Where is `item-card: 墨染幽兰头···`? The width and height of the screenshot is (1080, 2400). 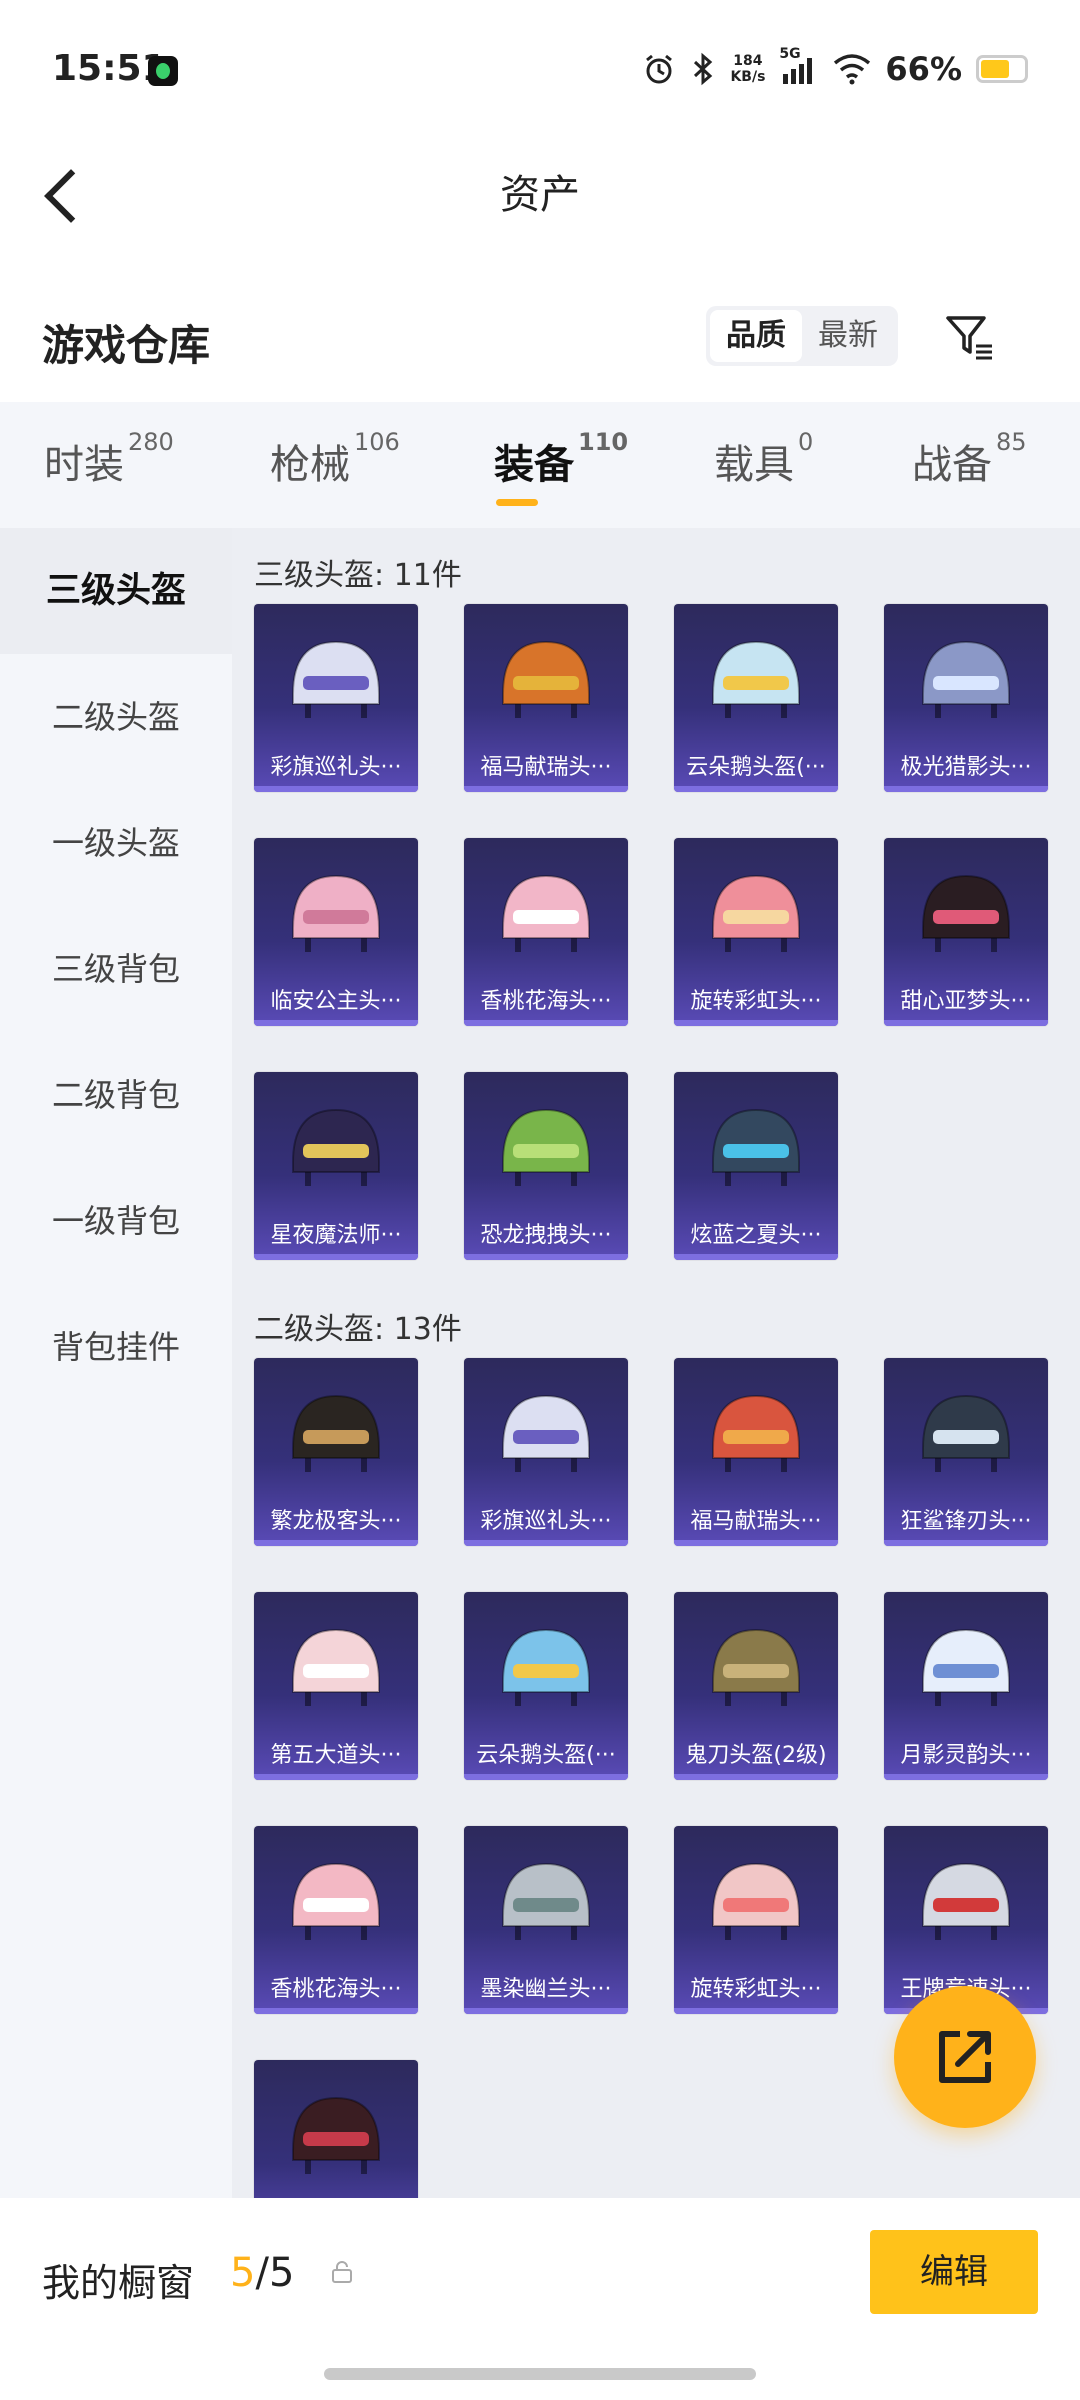
item-card: 墨染幽兰头··· is located at coordinates (546, 1920).